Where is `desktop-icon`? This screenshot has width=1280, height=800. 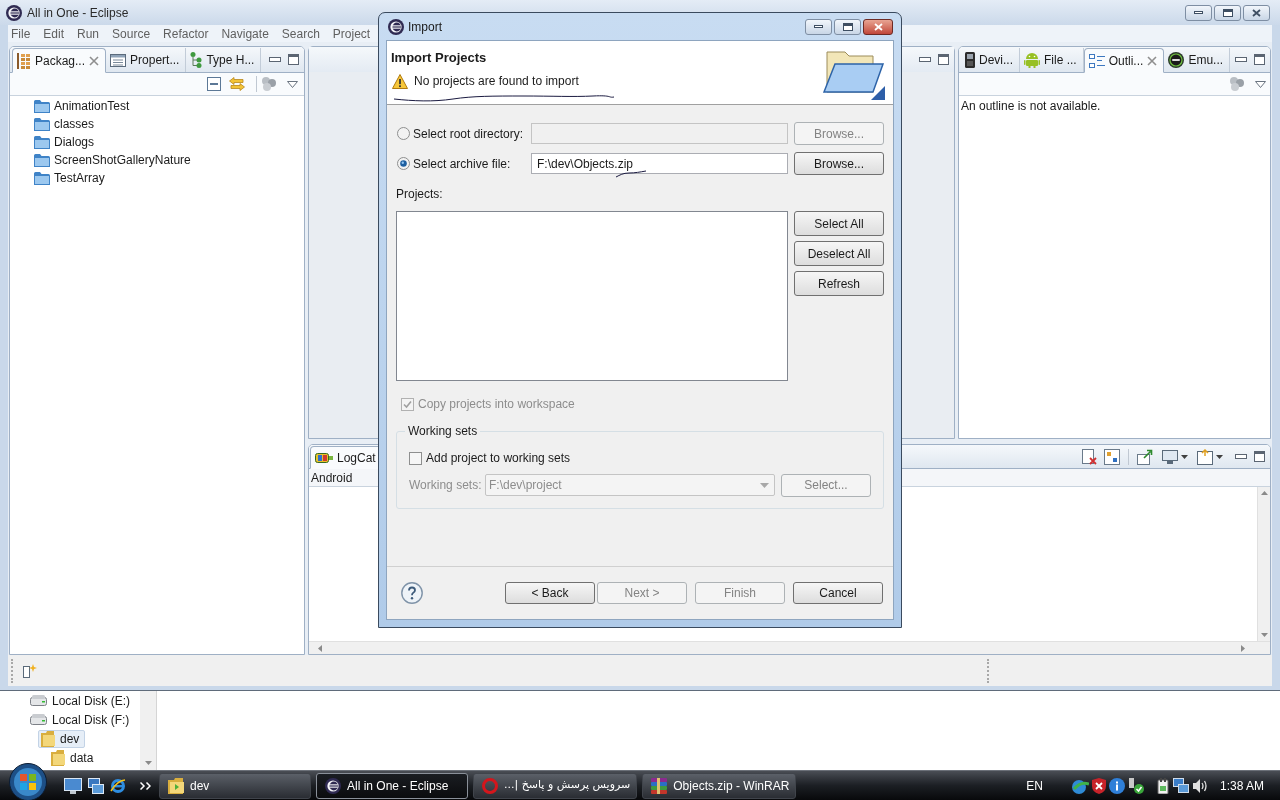 desktop-icon is located at coordinates (73, 785).